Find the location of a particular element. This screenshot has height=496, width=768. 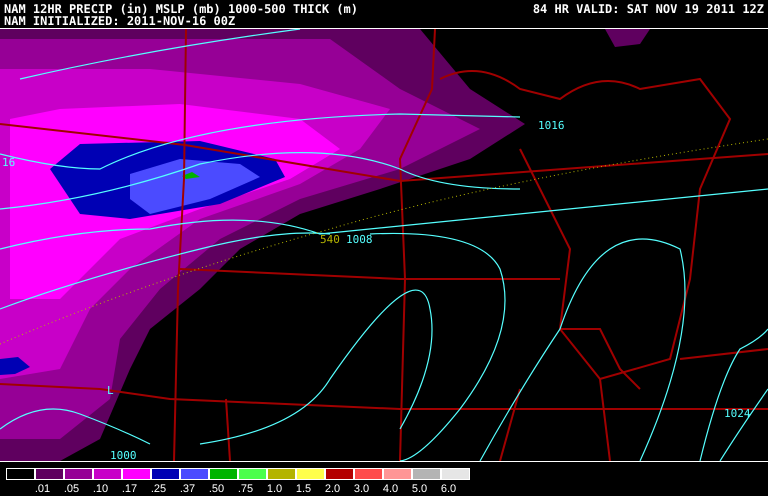

legend-label: 5.0 is located at coordinates (419, 489).